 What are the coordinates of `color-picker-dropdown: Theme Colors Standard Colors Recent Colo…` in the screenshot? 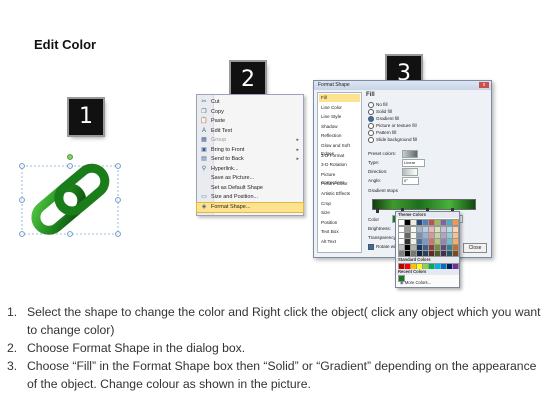 It's located at (427, 249).